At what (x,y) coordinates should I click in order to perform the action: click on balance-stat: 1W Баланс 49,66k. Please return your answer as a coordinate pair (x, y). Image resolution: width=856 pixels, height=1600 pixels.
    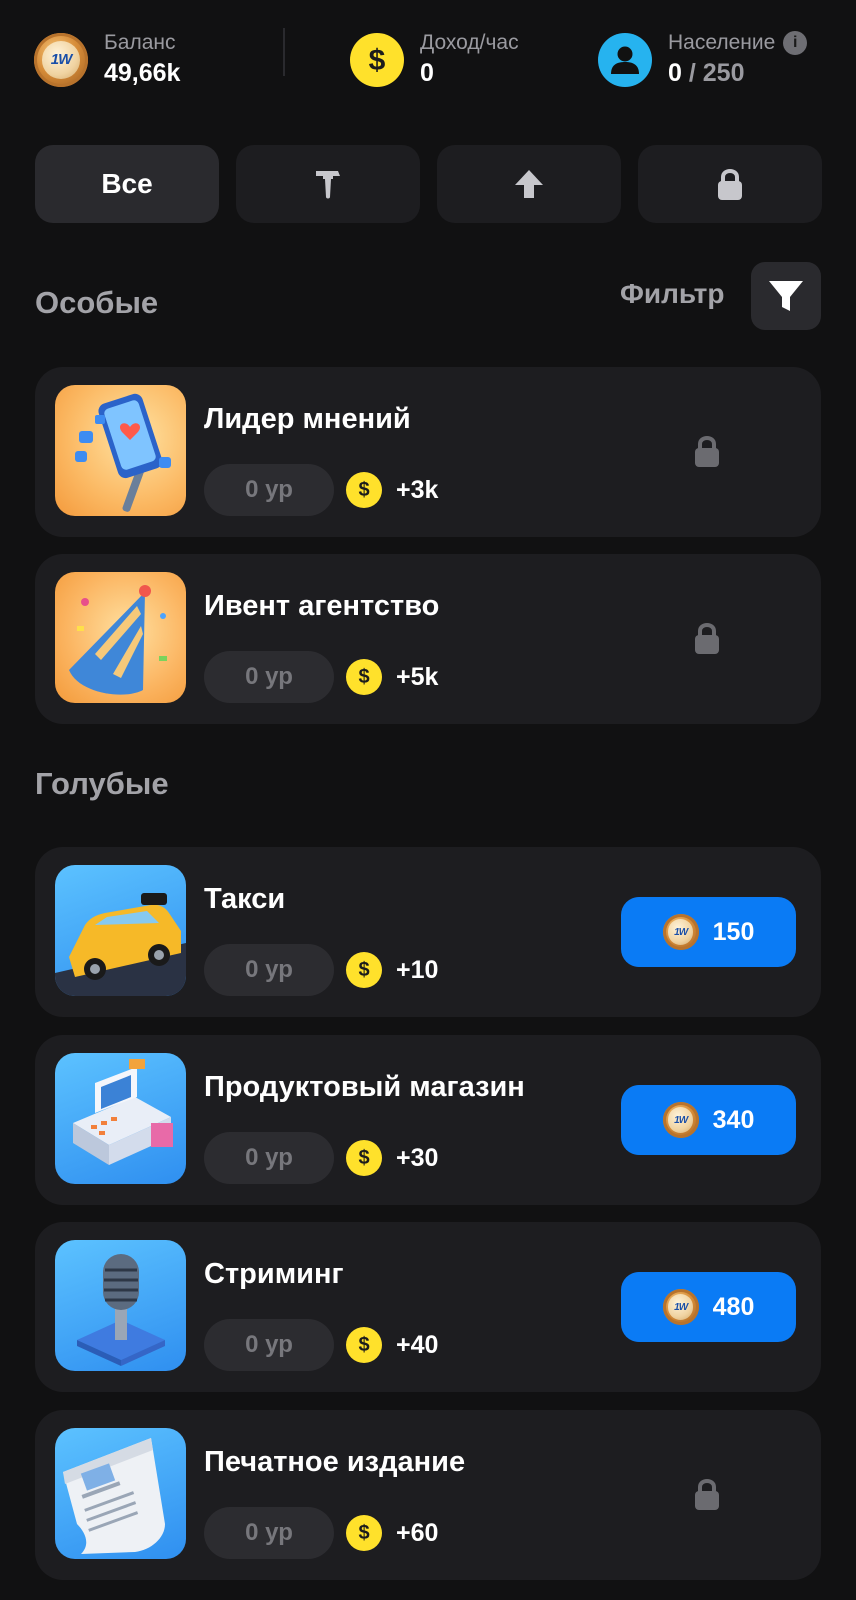
    Looking at the image, I should click on (107, 60).